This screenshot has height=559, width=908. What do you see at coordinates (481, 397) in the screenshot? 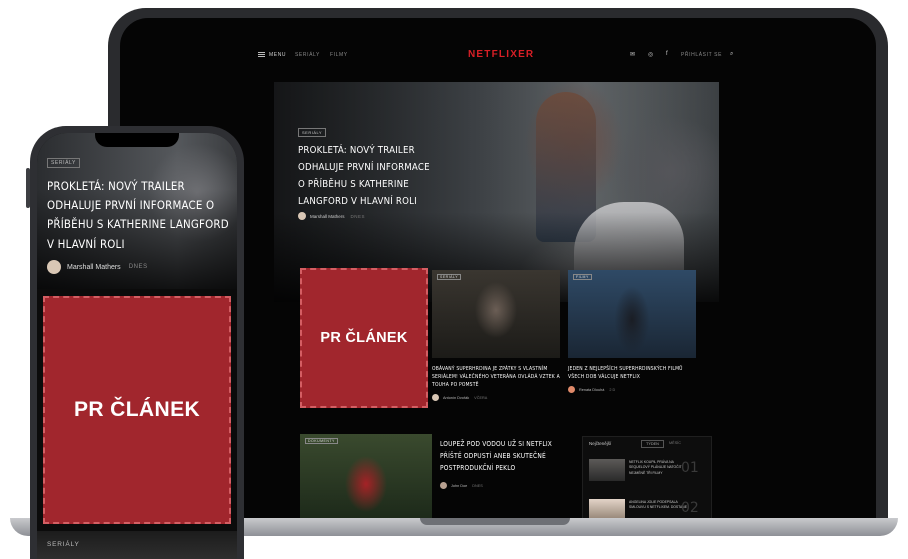
I see `publish-date: VČERA` at bounding box center [481, 397].